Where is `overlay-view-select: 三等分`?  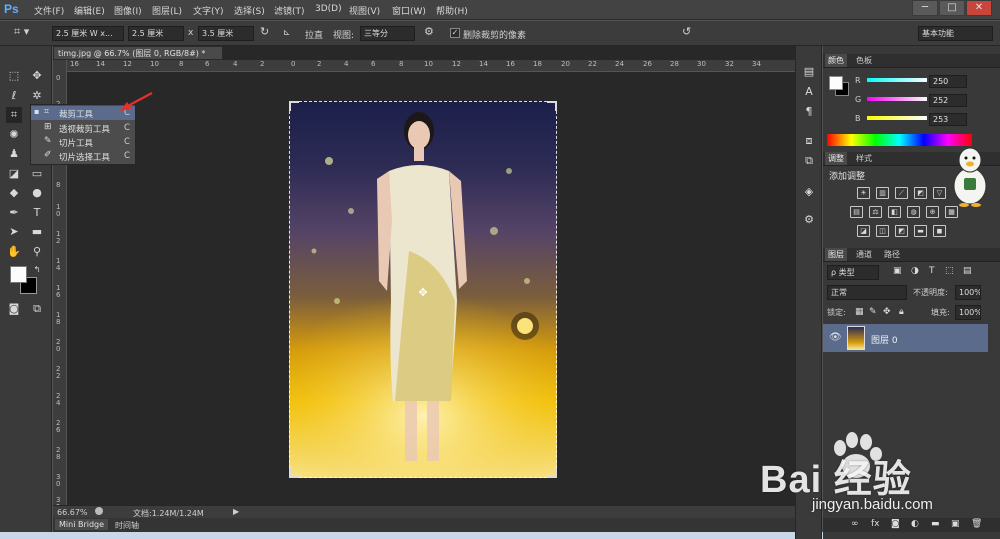 overlay-view-select: 三等分 is located at coordinates (387, 33).